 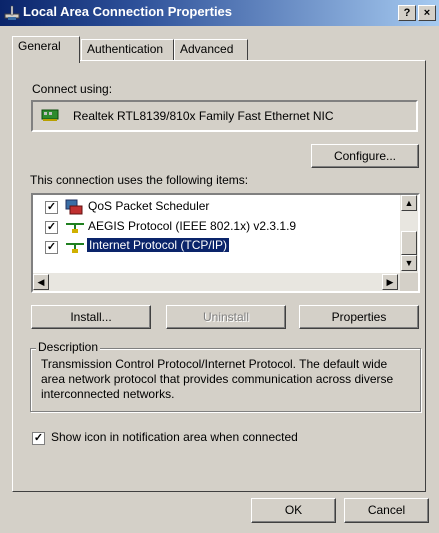 I want to click on item-label-qos: QoS Packet Scheduler, so click(x=149, y=206).